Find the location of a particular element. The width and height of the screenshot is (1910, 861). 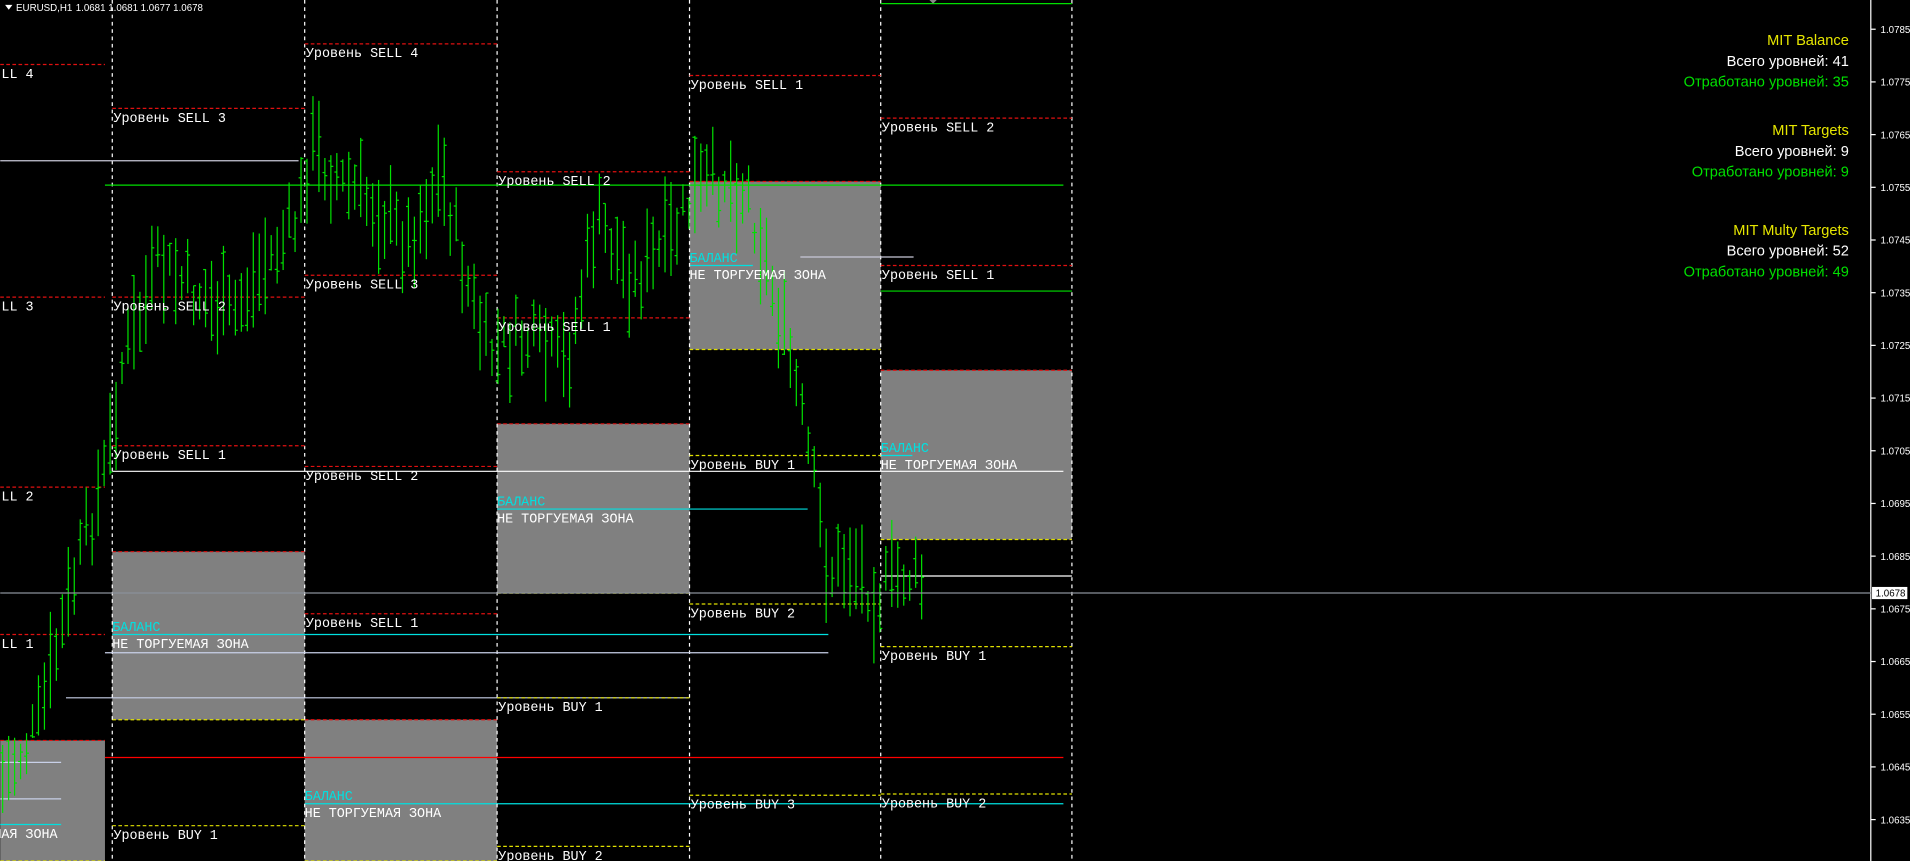

axis-tick-label: 1.0665 is located at coordinates (1895, 662).